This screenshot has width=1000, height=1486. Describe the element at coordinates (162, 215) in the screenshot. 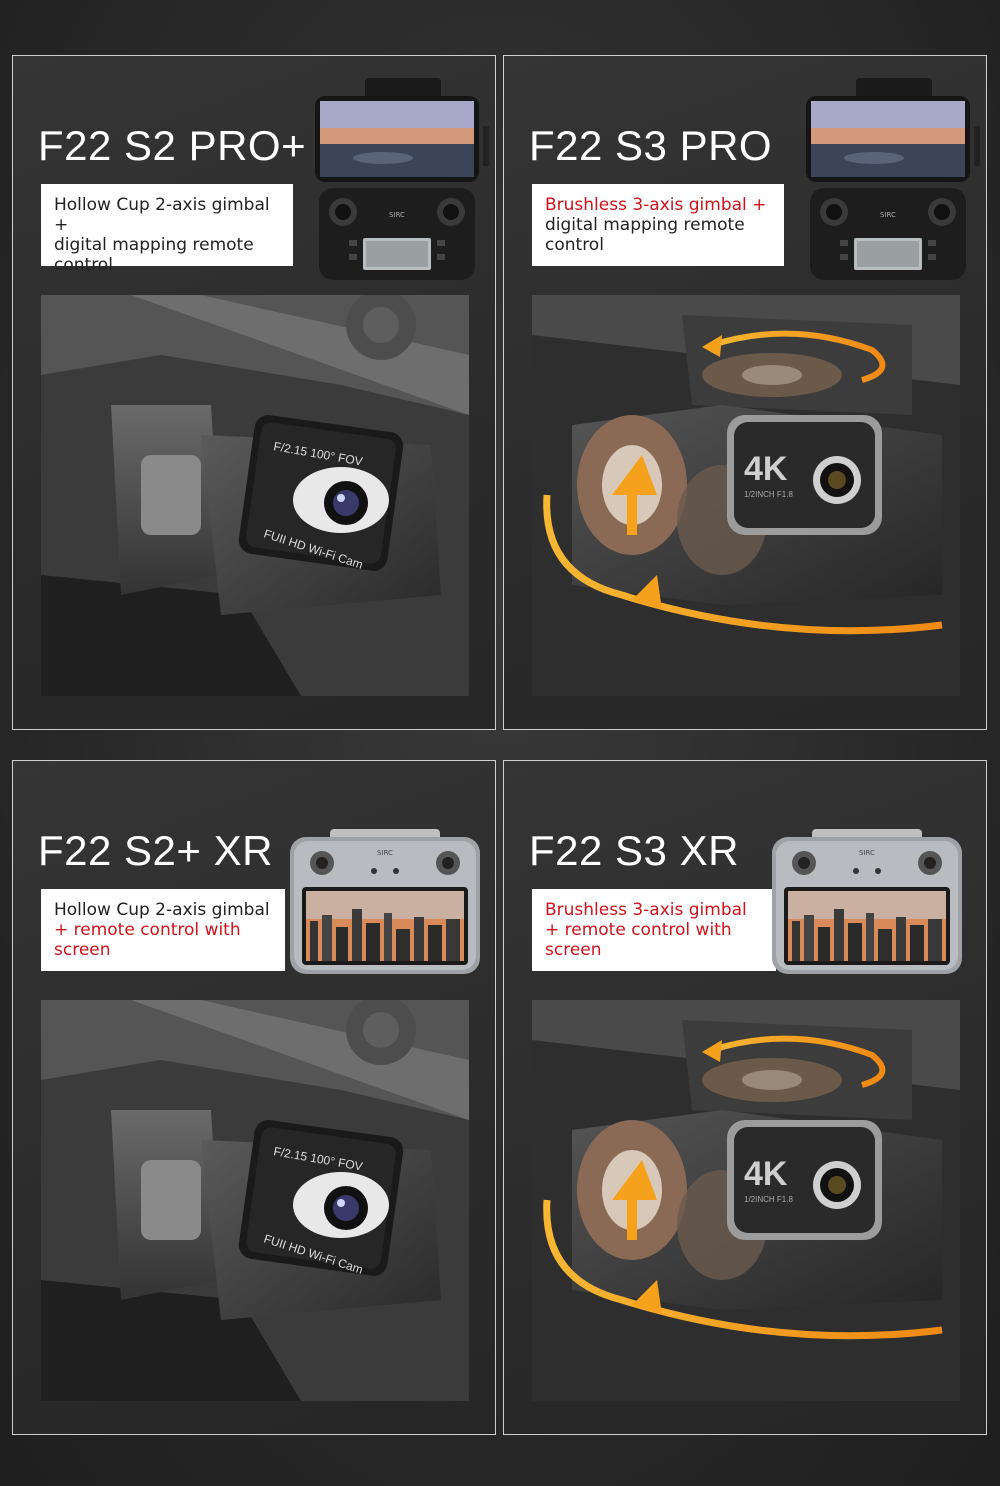

I see `desc-line: Hollow Cup 2-axis gimbal +` at that location.